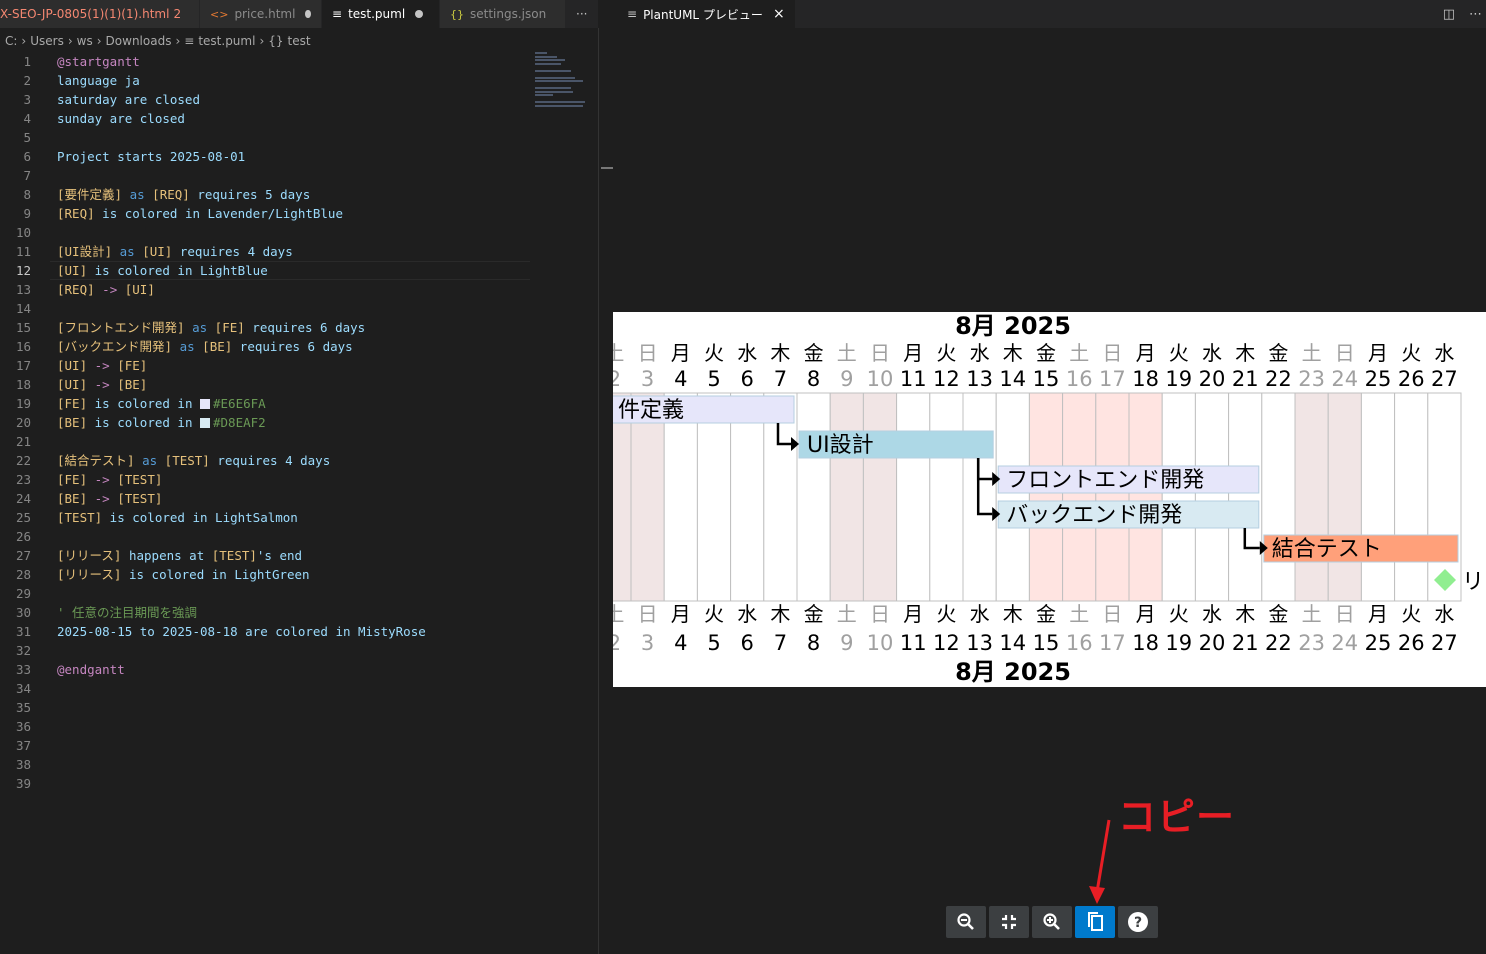 The height and width of the screenshot is (954, 1486). What do you see at coordinates (1145, 643) in the screenshot?
I see `gantt-day-label: 18` at bounding box center [1145, 643].